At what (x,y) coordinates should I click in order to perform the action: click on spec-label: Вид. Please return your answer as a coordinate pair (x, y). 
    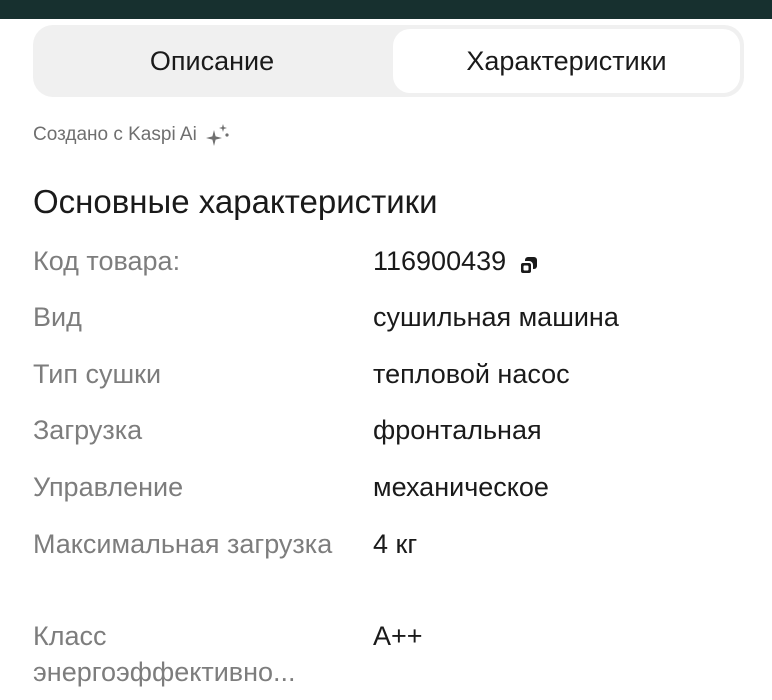
    Looking at the image, I should click on (57, 317).